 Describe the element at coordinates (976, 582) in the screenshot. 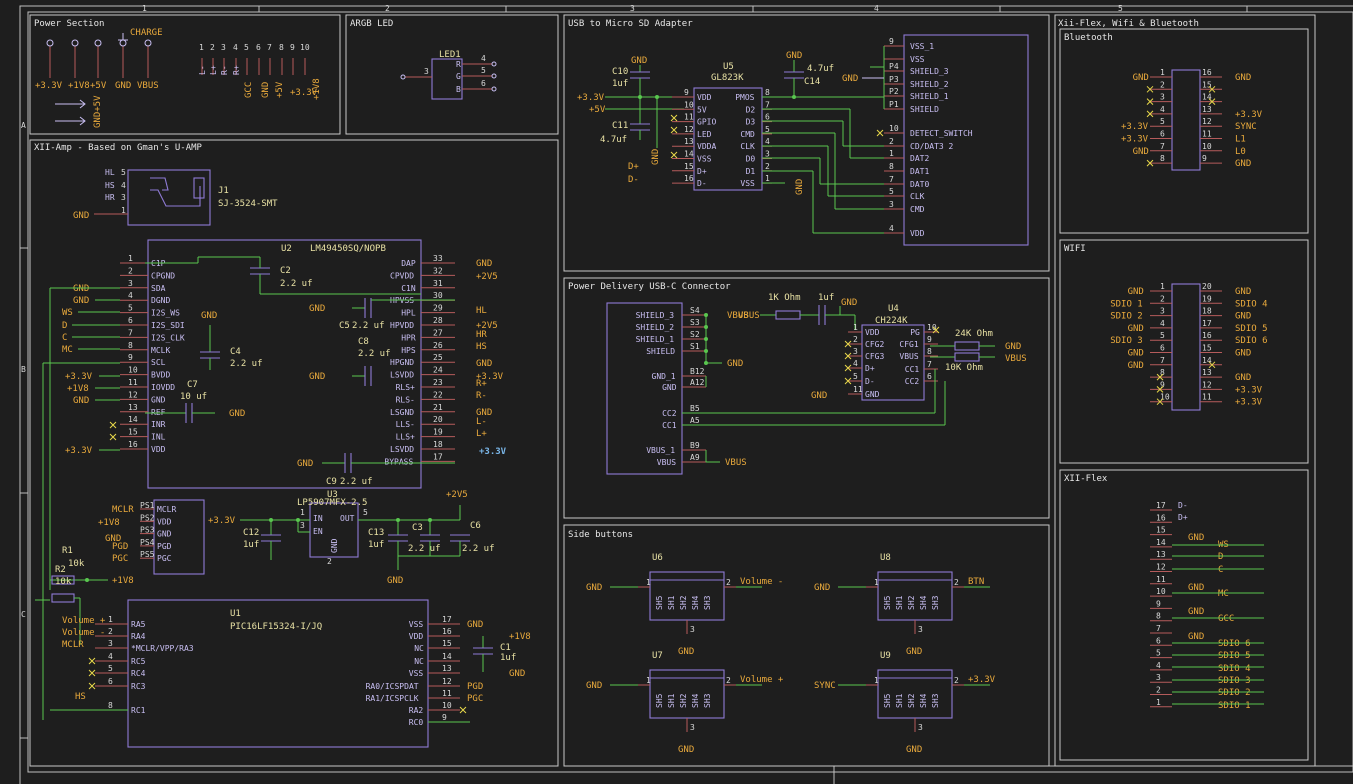

I see `net-label: BTN` at that location.